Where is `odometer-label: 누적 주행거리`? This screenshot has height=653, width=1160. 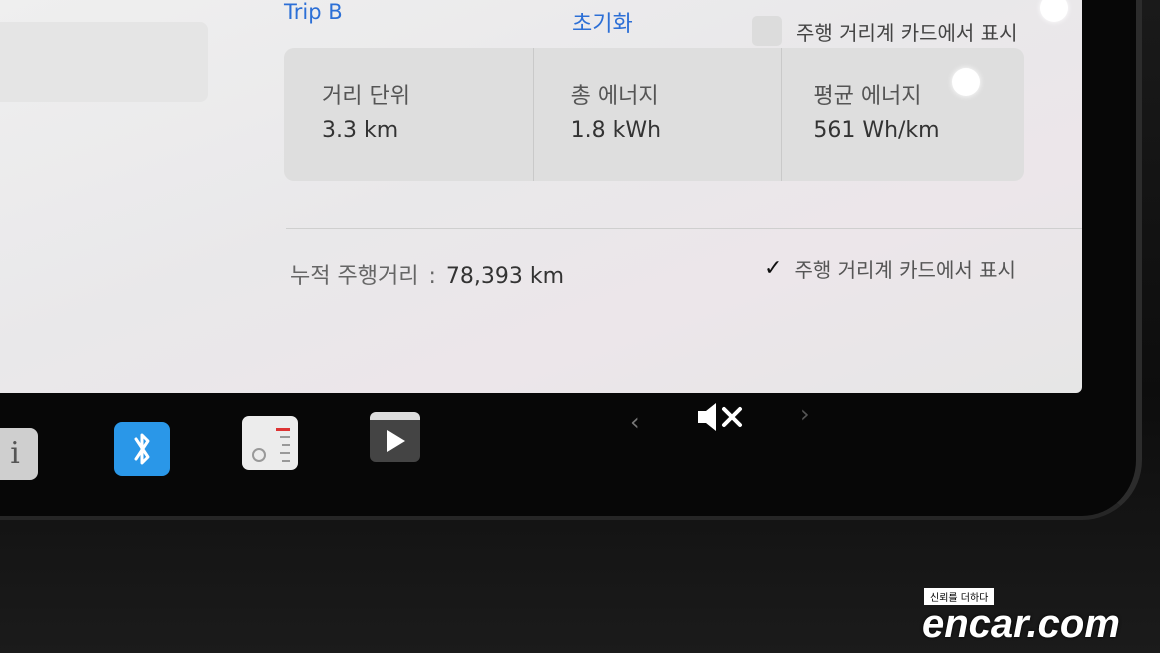
odometer-label: 누적 주행거리 is located at coordinates (354, 276).